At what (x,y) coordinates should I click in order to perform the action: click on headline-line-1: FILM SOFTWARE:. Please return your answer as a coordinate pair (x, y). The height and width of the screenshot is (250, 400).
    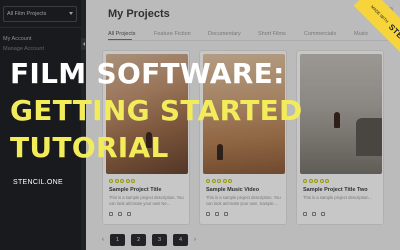
    Looking at the image, I should click on (147, 73).